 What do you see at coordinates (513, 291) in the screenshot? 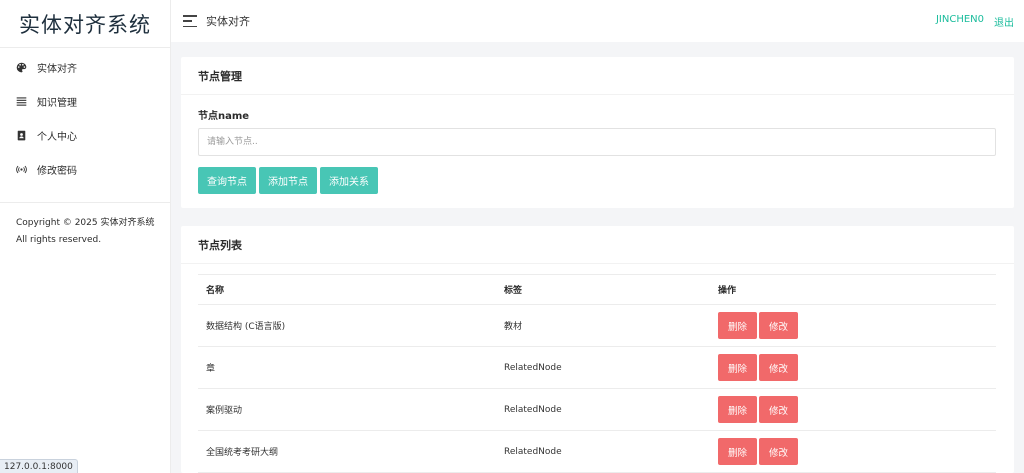
I see `column-header-label: 标签` at bounding box center [513, 291].